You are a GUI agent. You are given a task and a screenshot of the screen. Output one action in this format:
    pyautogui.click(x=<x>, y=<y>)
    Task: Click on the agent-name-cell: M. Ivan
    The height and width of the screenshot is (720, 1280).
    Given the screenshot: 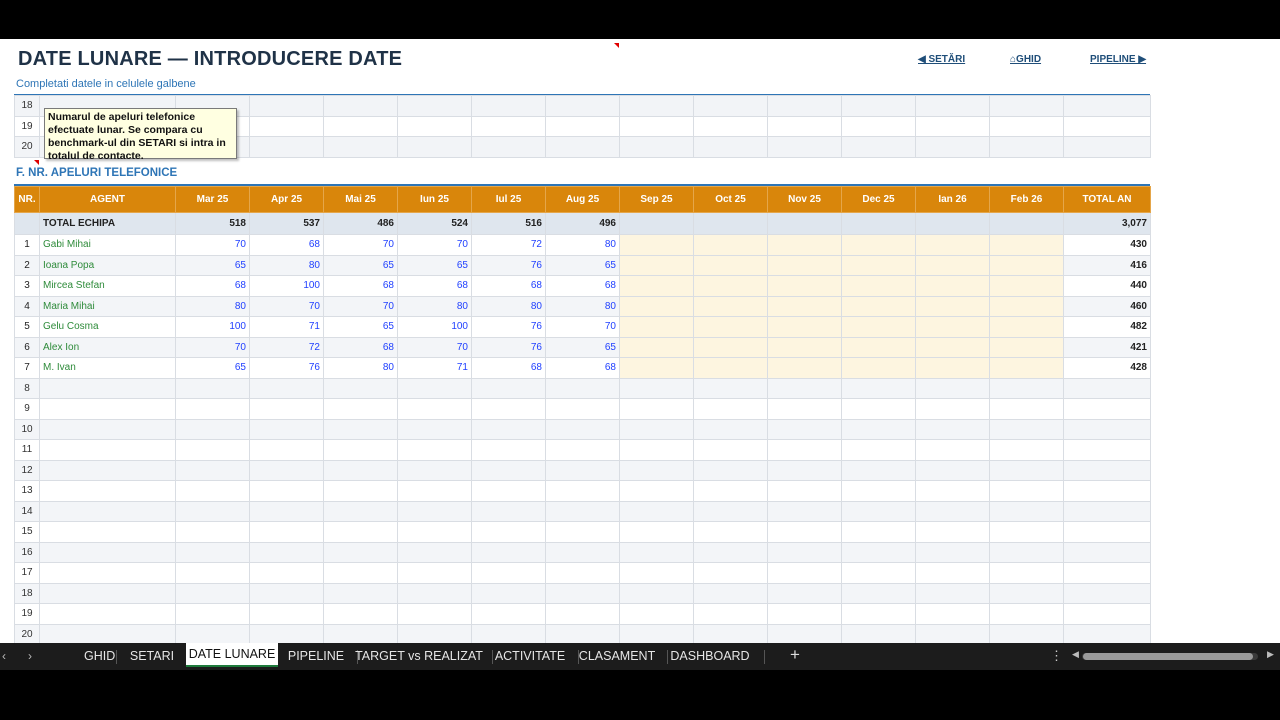 What is the action you would take?
    pyautogui.click(x=107, y=368)
    